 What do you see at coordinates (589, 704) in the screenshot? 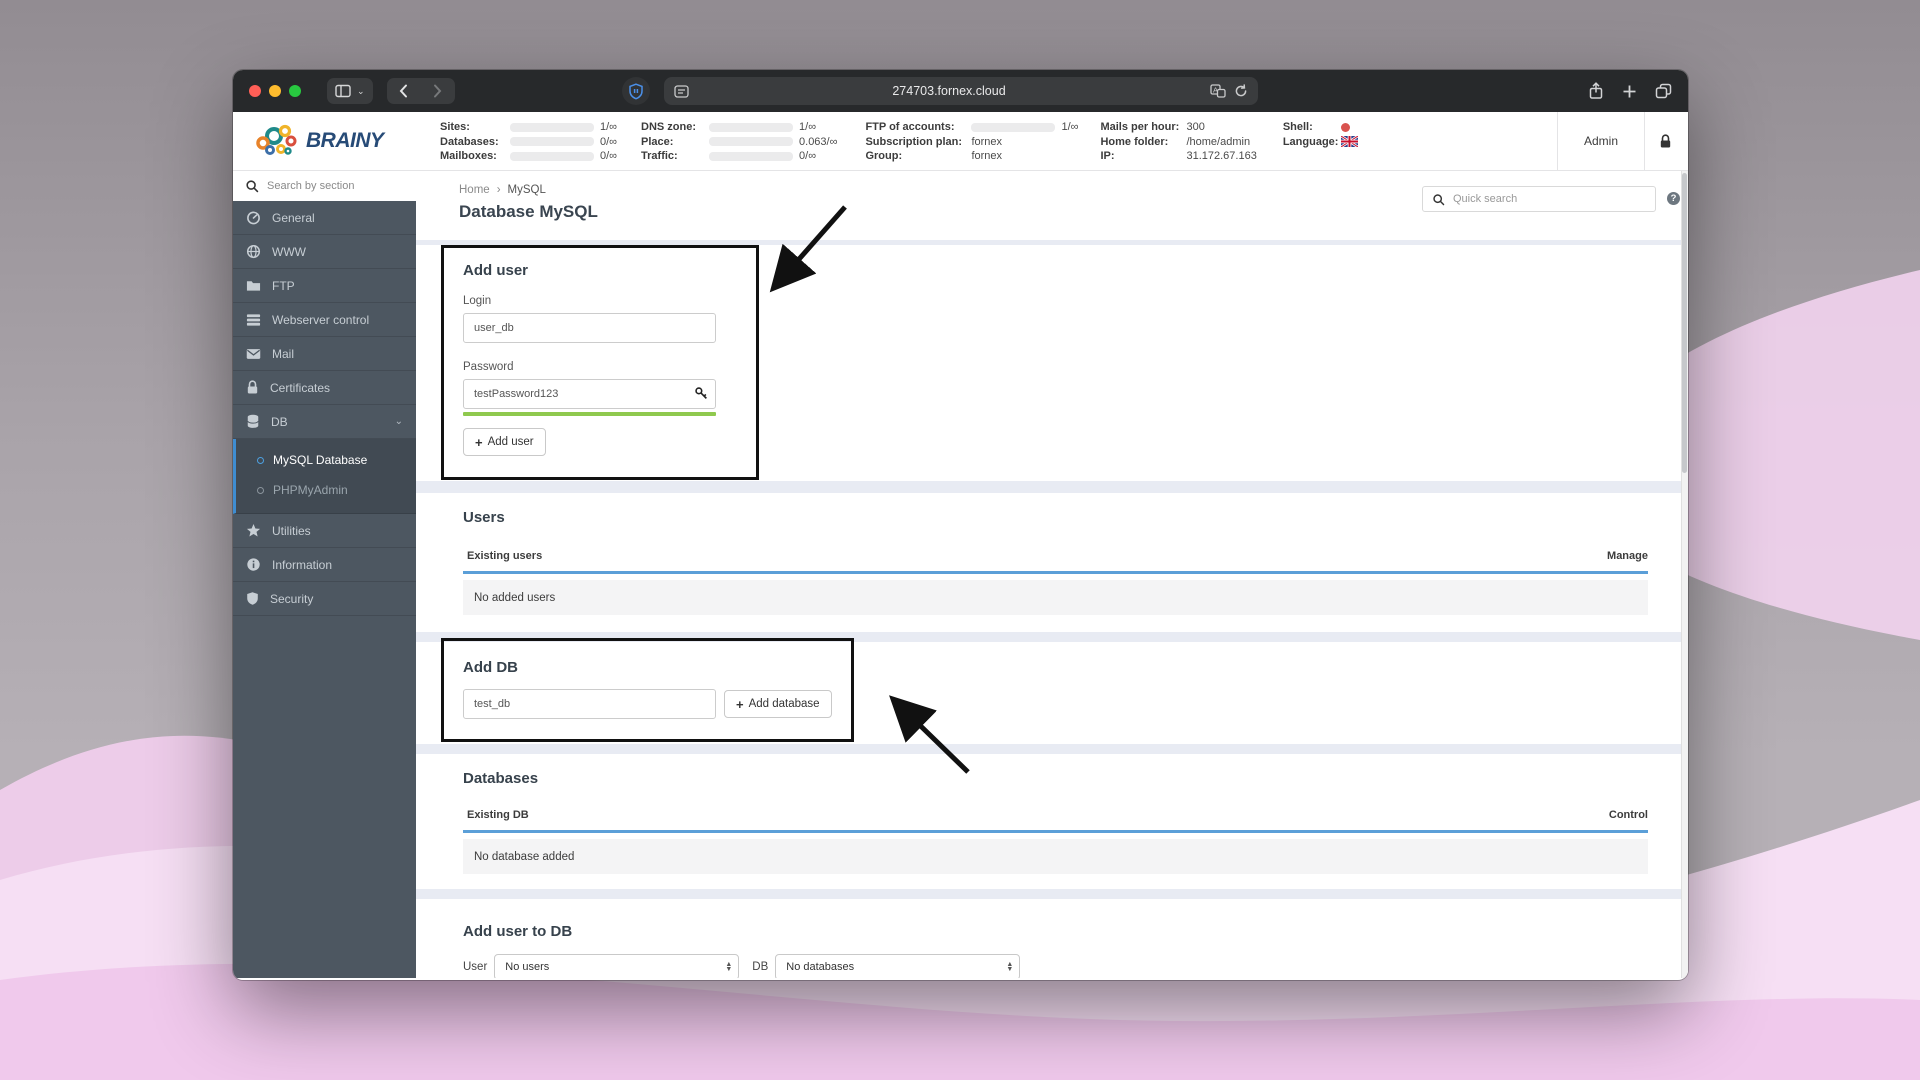
I see `db-name-input` at bounding box center [589, 704].